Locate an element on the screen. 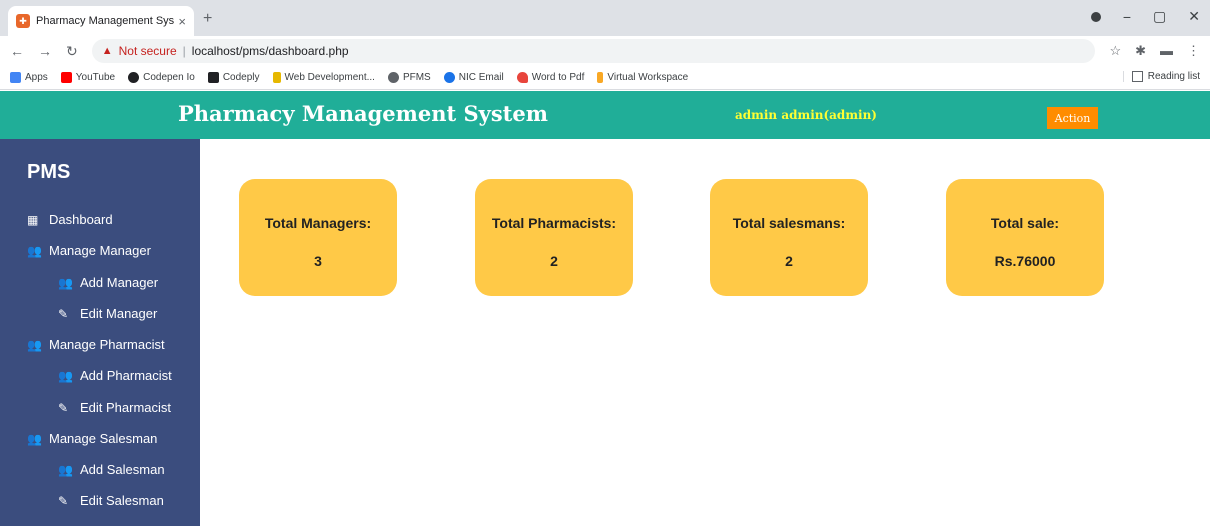 The height and width of the screenshot is (526, 1210). card-total-pharmacists: Total Pharmacists: 2 is located at coordinates (554, 237).